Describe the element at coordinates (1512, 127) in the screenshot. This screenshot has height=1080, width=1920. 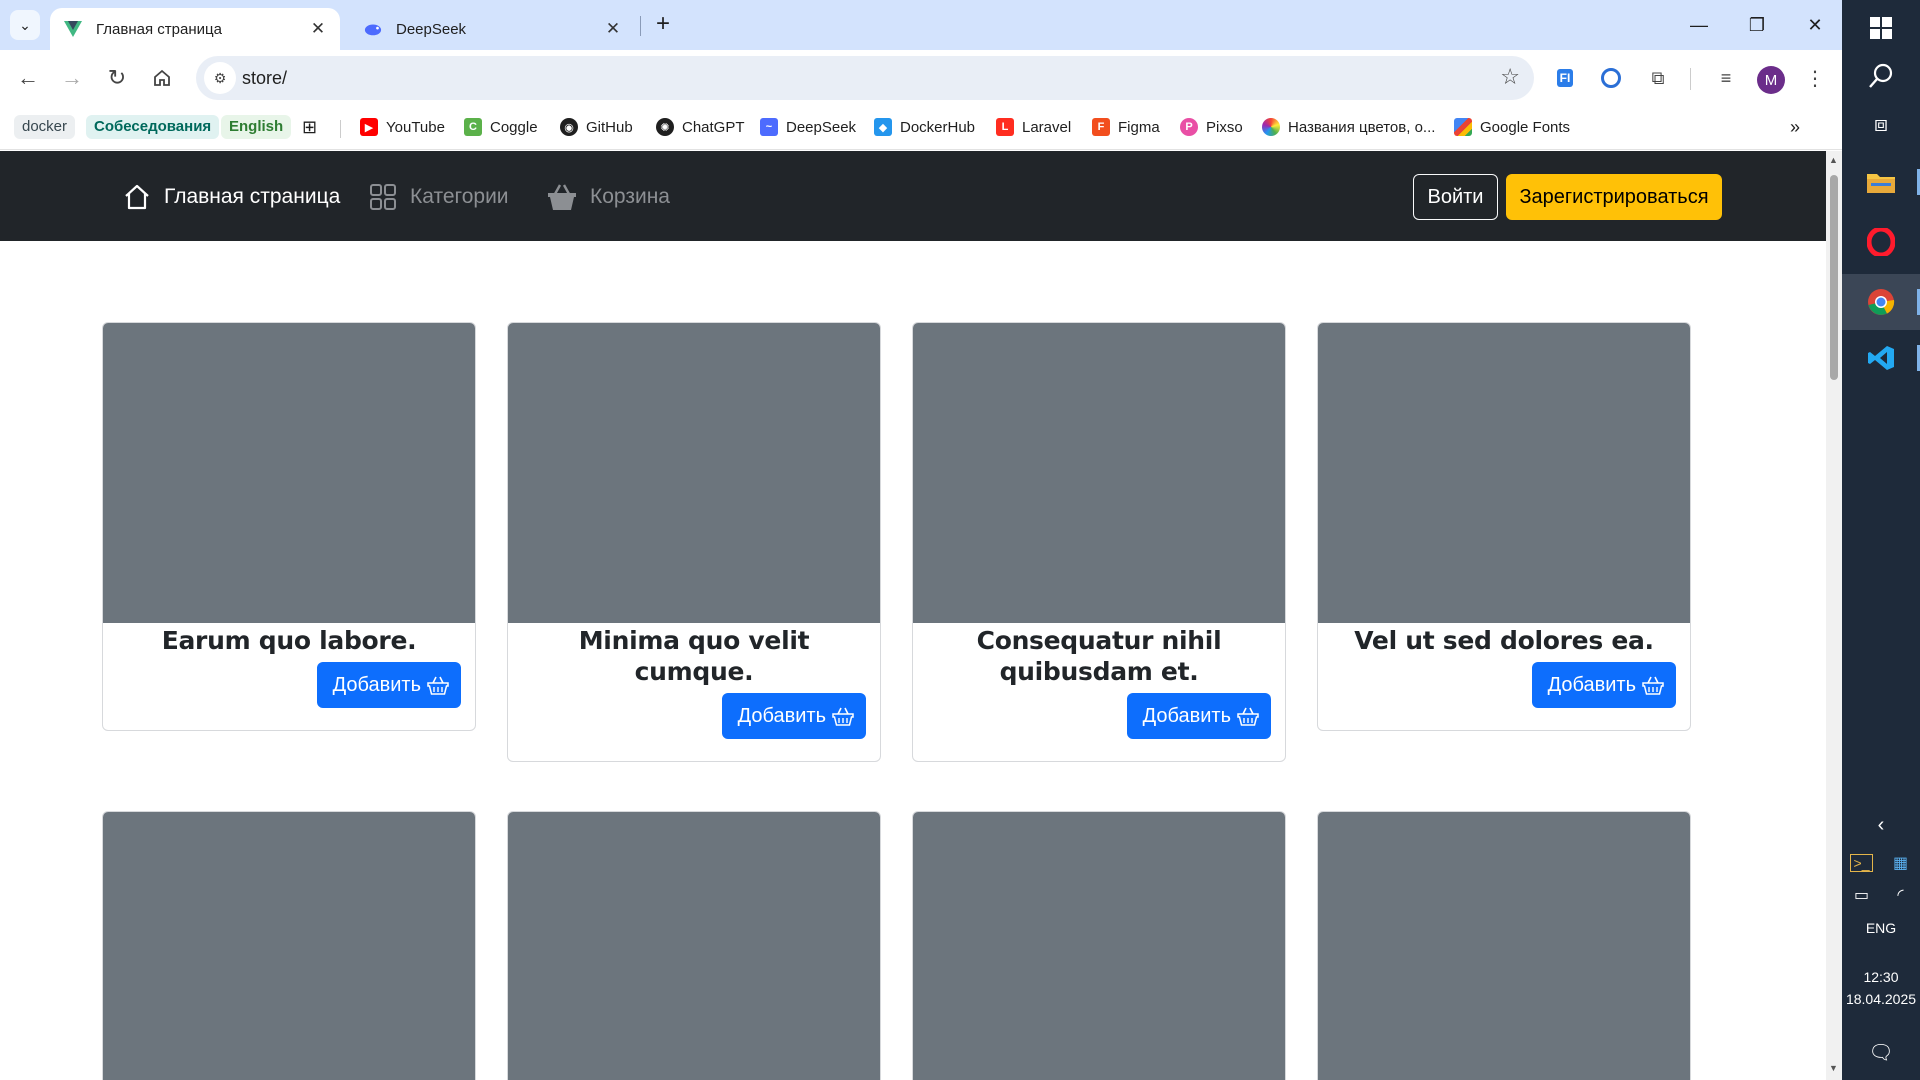
I see `bookmark-google-fonts: Google Fonts` at that location.